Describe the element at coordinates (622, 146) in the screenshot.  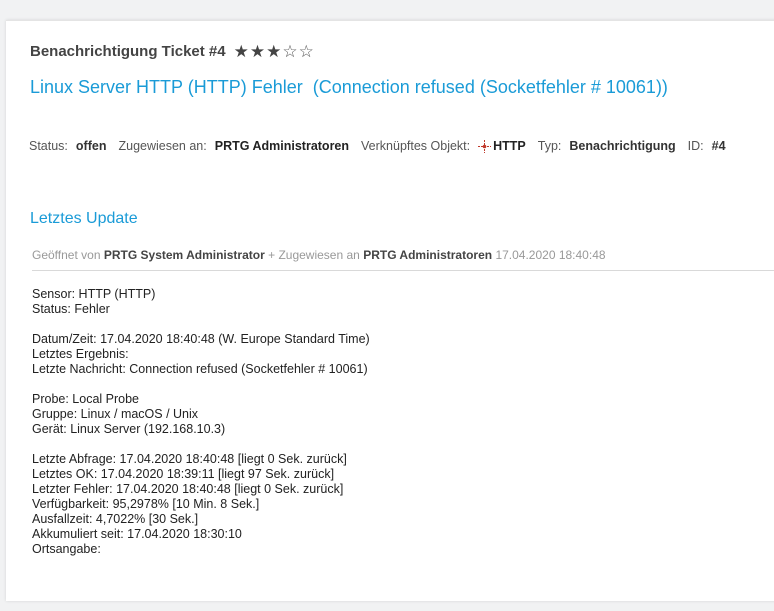
I see `type-value: Benachrichtigung` at that location.